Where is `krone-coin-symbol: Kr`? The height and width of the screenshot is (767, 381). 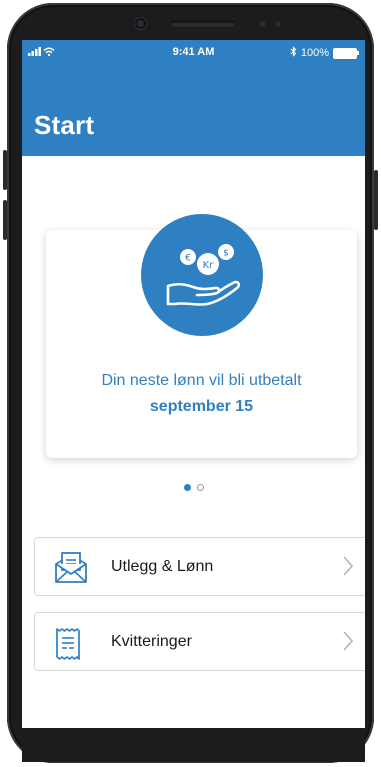
krone-coin-symbol: Kr is located at coordinates (209, 265).